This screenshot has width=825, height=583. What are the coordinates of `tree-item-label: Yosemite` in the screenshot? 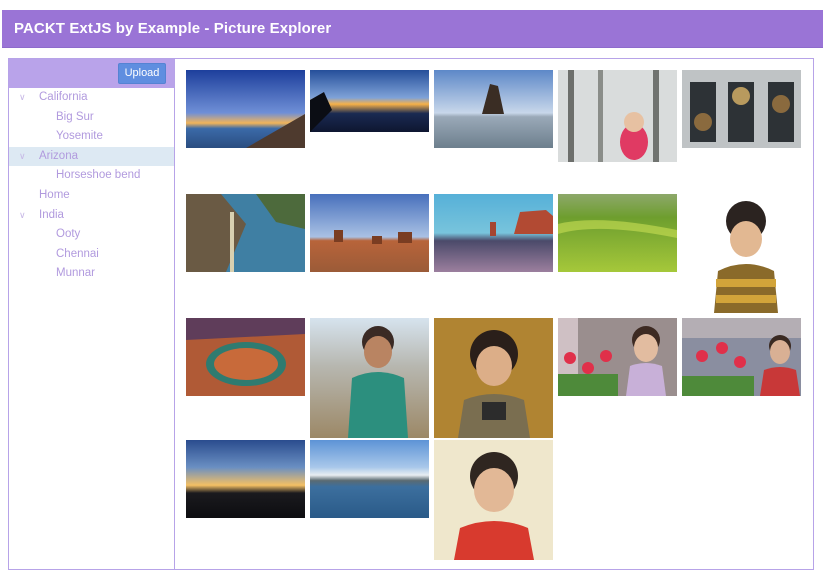 It's located at (79, 136).